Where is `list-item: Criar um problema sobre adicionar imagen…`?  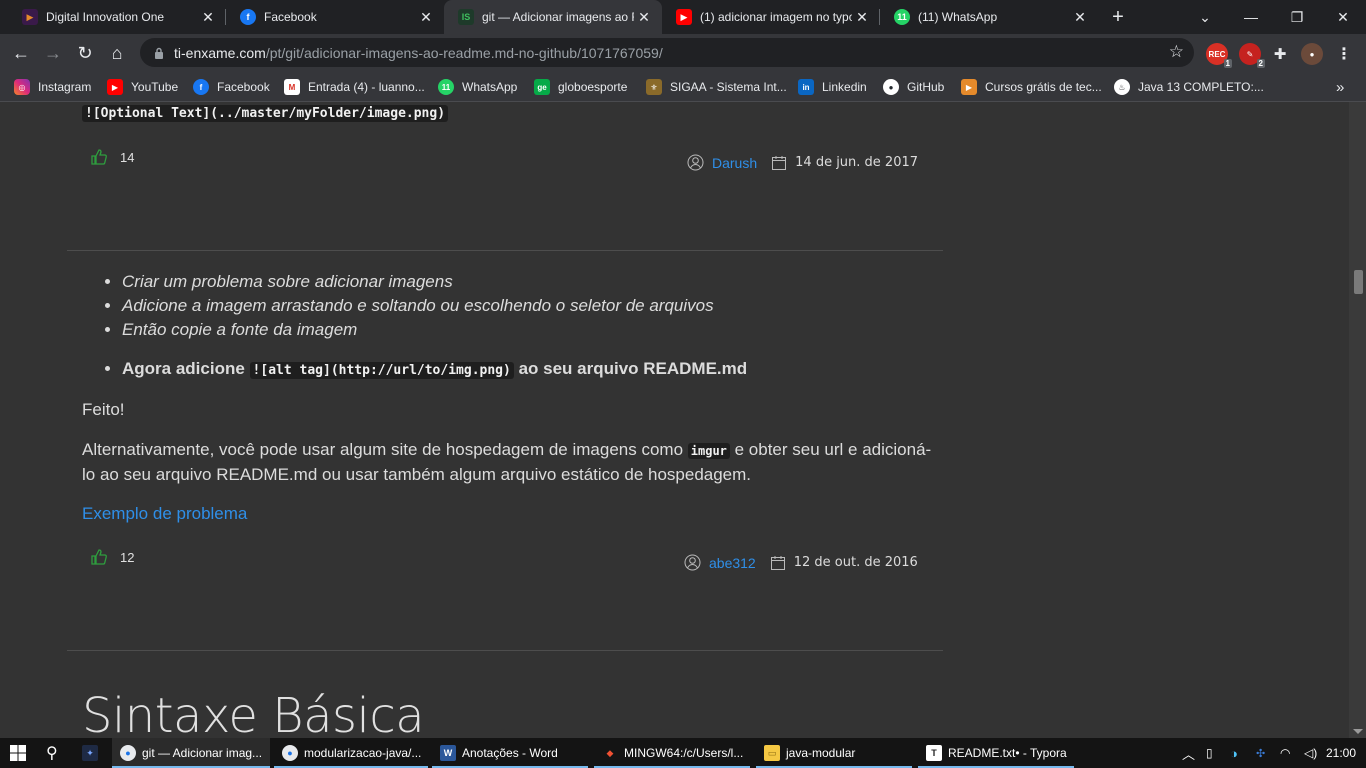
list-item: Criar um problema sobre adicionar imagen… is located at coordinates (418, 282).